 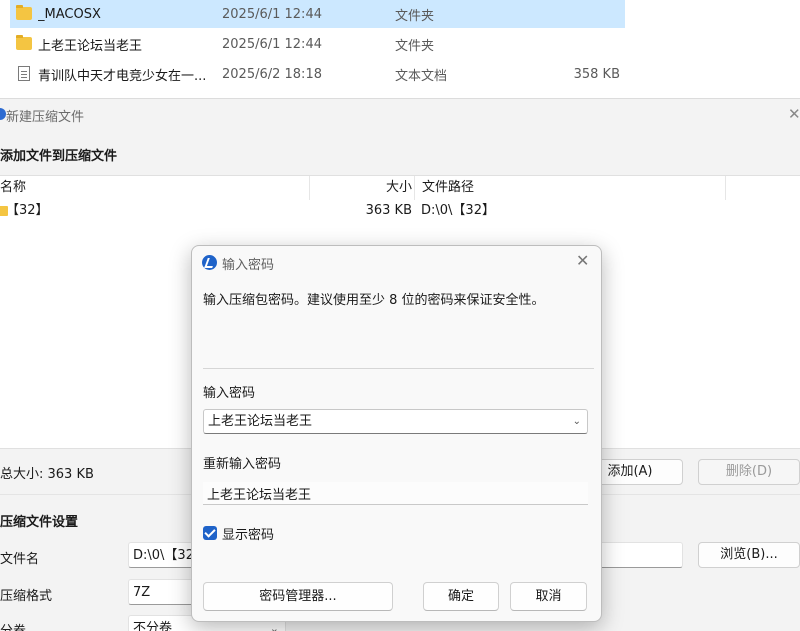 What do you see at coordinates (374, 300) in the screenshot?
I see `dialog-message: 输入压缩包密码。建议使用至少 8 位的密码来保证安全性。` at bounding box center [374, 300].